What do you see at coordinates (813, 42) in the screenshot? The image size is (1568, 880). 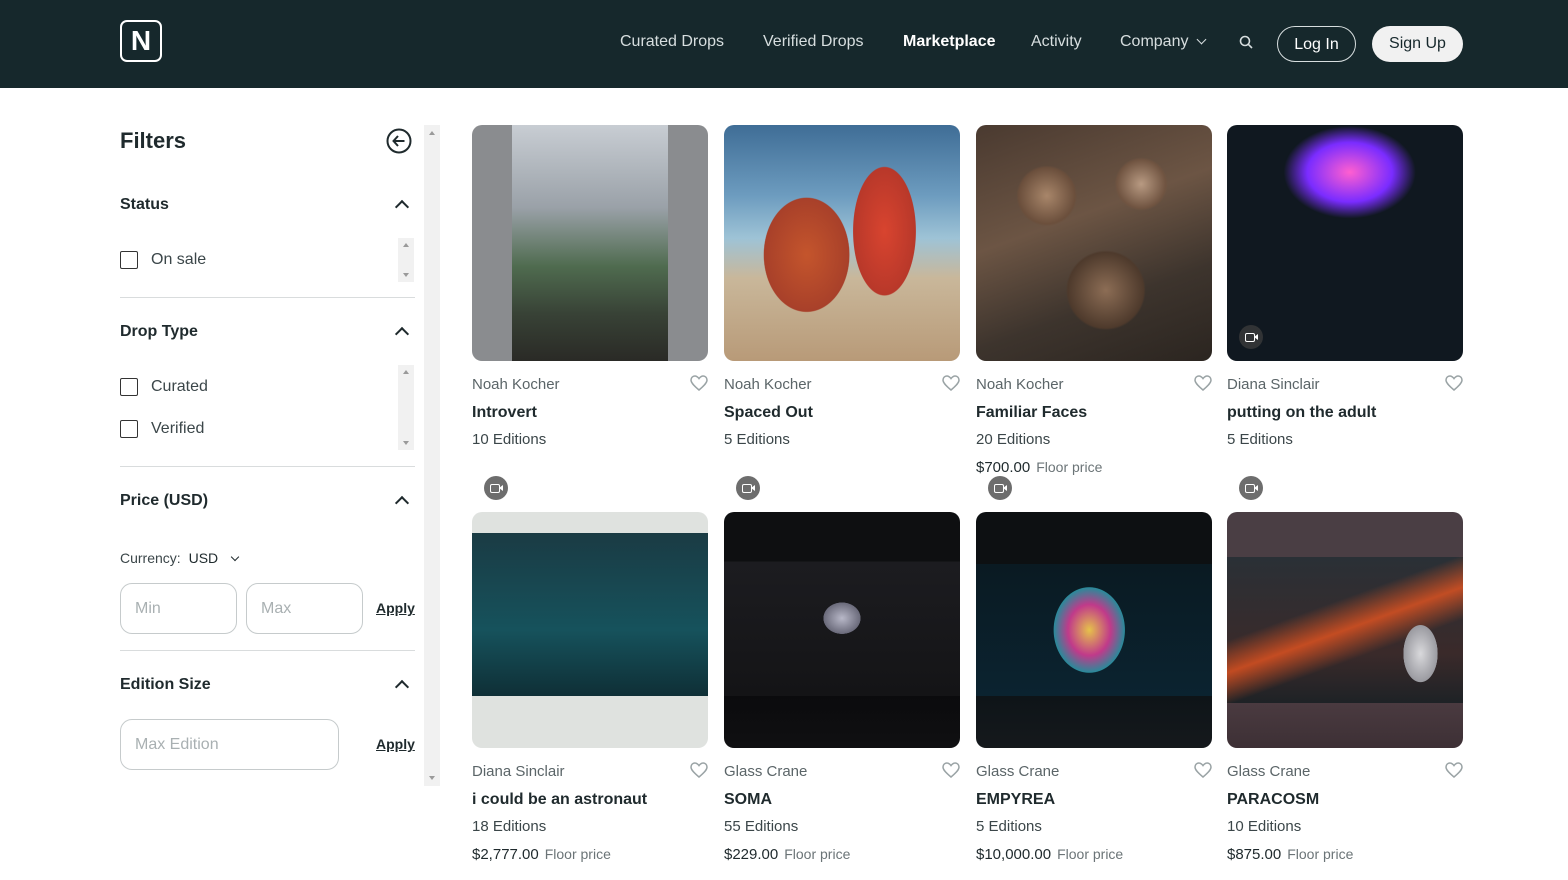 I see `nav-verified-drops: Verified Drops` at bounding box center [813, 42].